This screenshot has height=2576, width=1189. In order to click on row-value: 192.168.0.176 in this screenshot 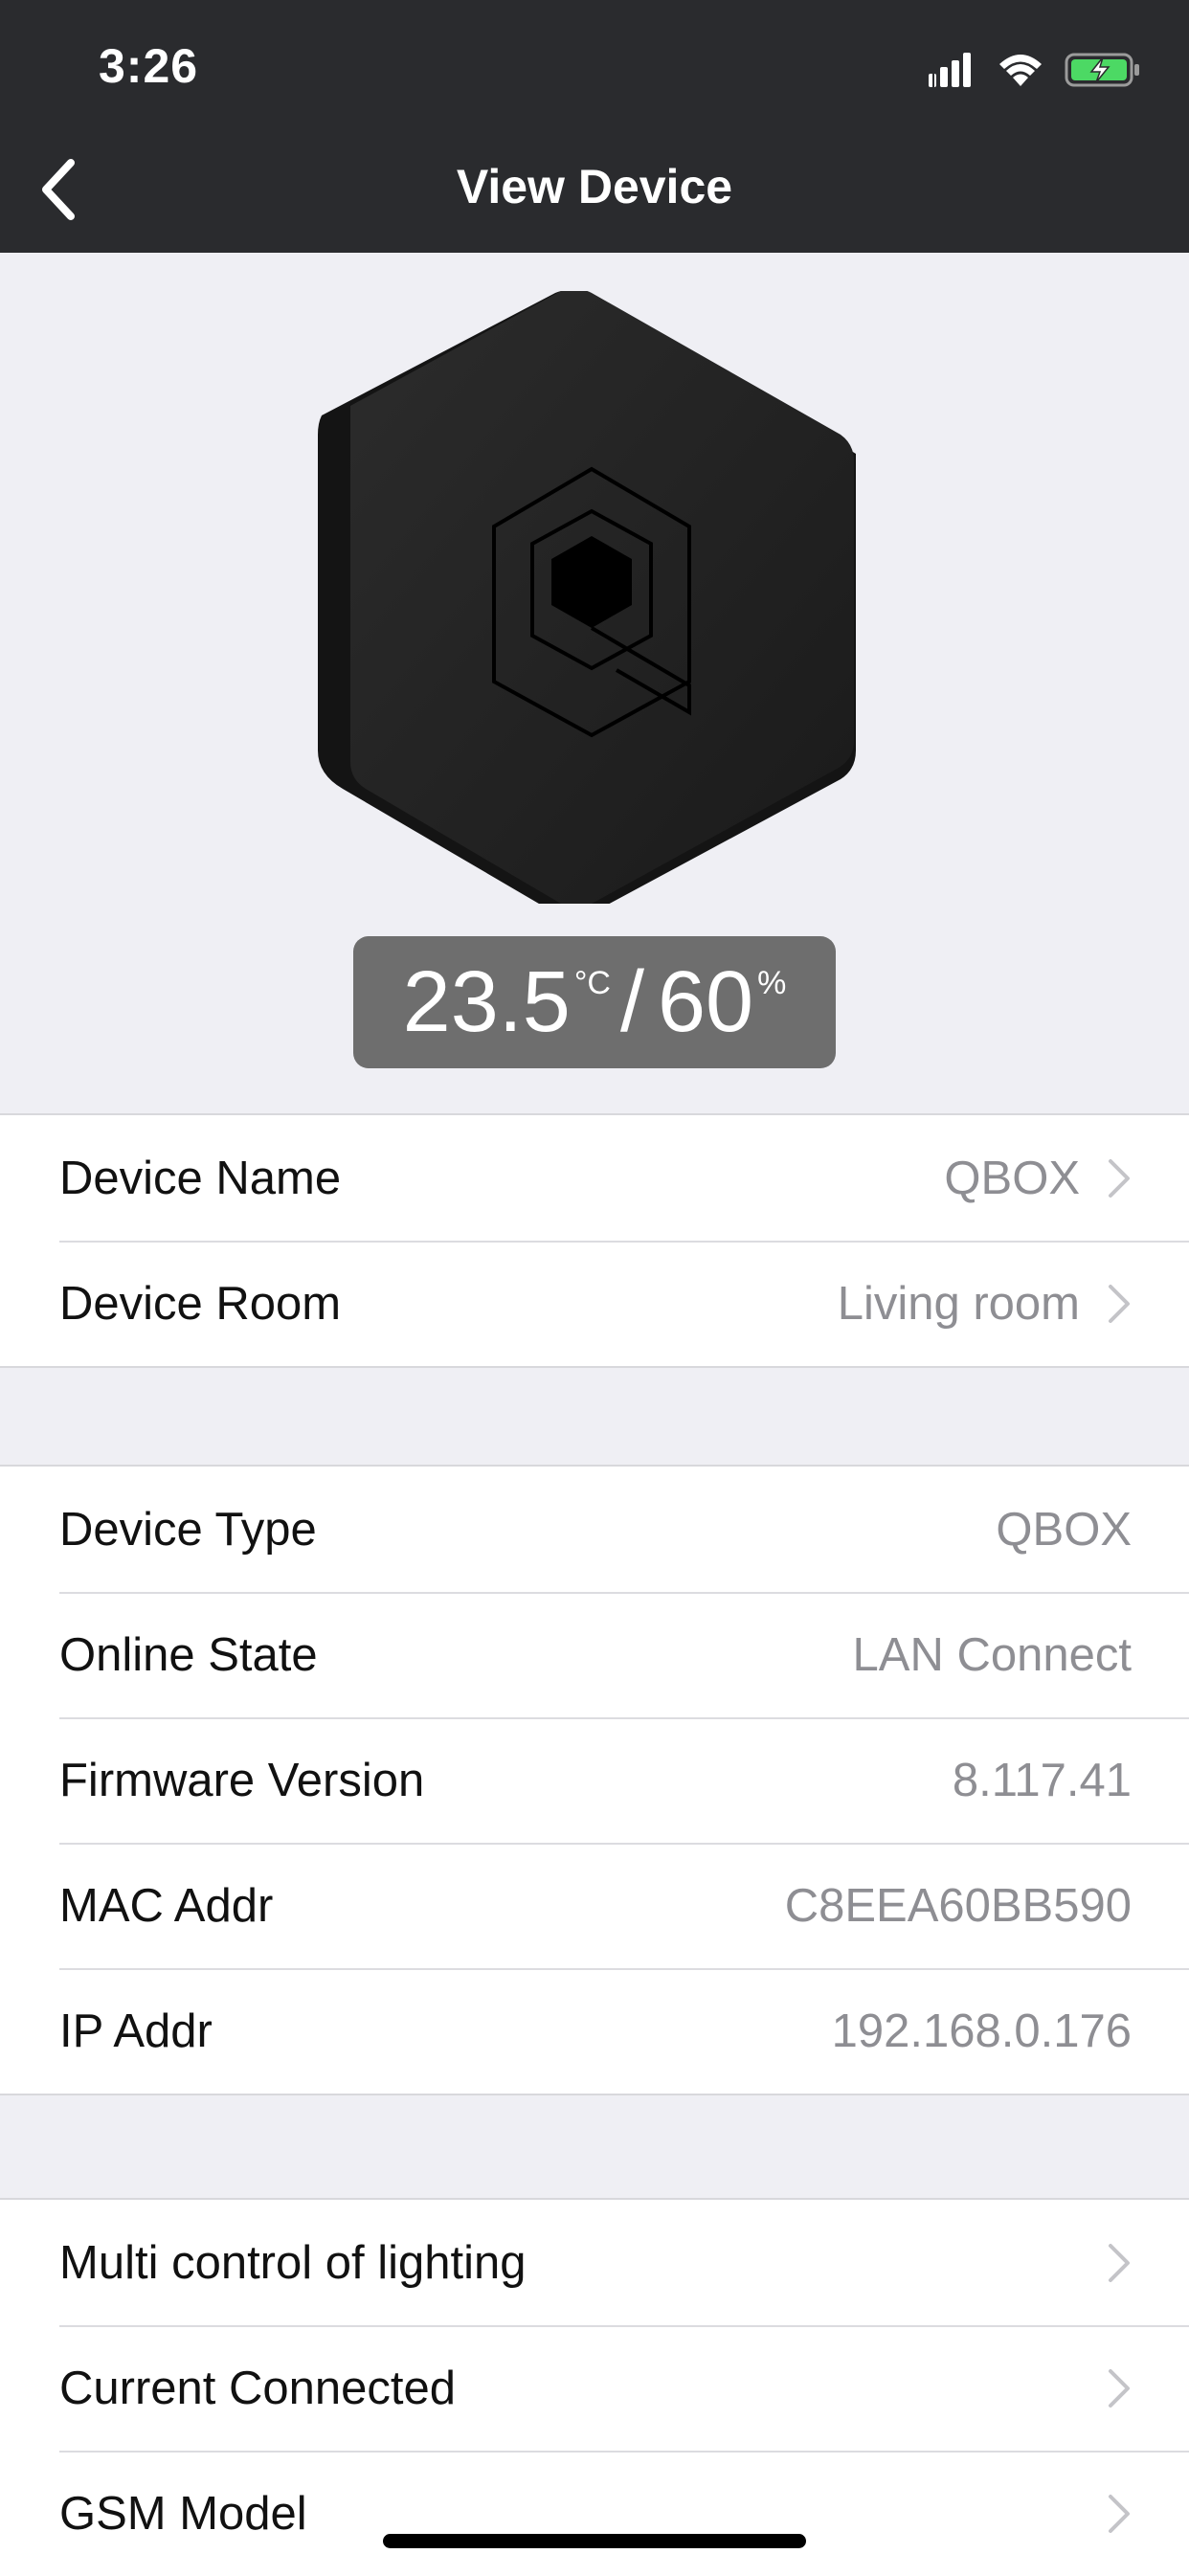, I will do `click(981, 2031)`.